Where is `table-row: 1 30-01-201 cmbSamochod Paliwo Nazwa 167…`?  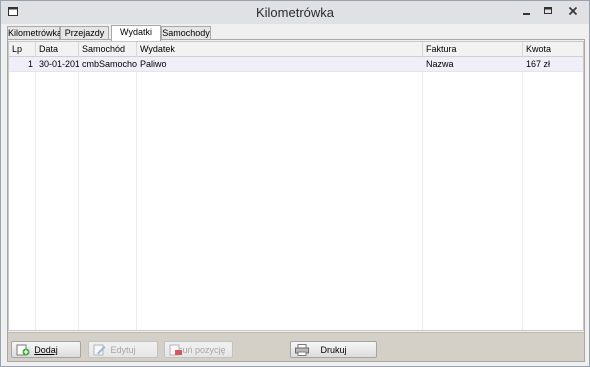 table-row: 1 30-01-201 cmbSamochod Paliwo Nazwa 167… is located at coordinates (296, 64).